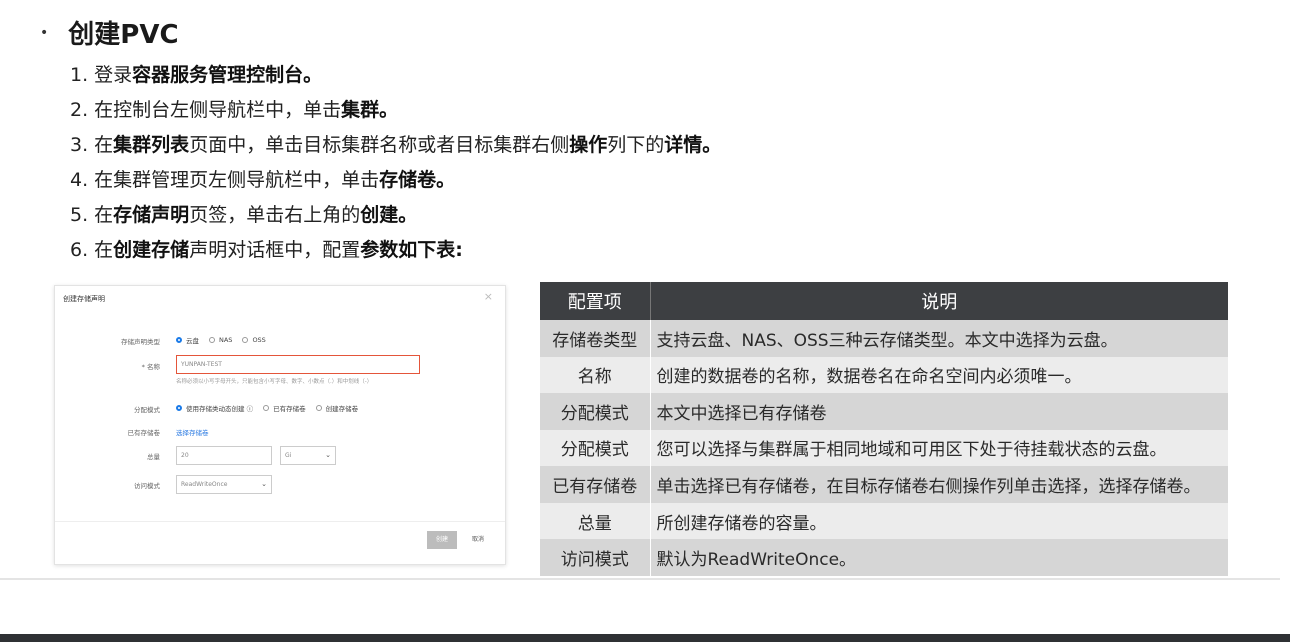 The width and height of the screenshot is (1290, 642). Describe the element at coordinates (595, 375) in the screenshot. I see `config-item-cell: 名称` at that location.